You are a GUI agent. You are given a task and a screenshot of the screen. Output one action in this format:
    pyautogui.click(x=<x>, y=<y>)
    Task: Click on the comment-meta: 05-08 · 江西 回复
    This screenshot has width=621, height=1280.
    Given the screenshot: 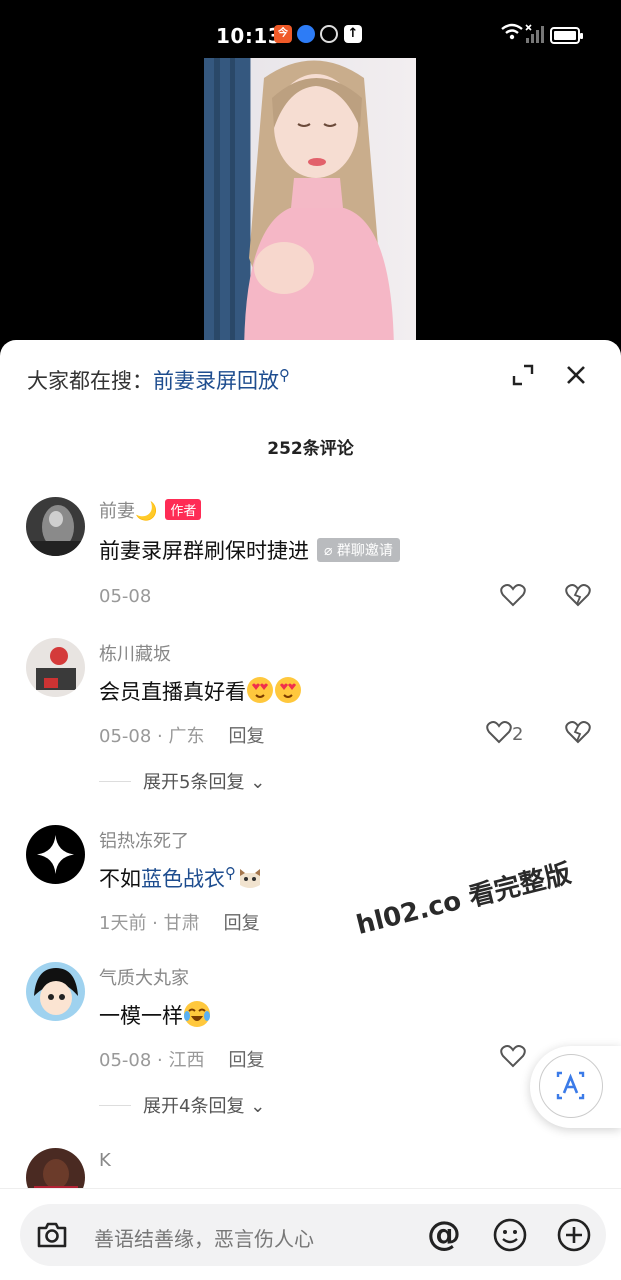 What is the action you would take?
    pyautogui.click(x=181, y=1059)
    